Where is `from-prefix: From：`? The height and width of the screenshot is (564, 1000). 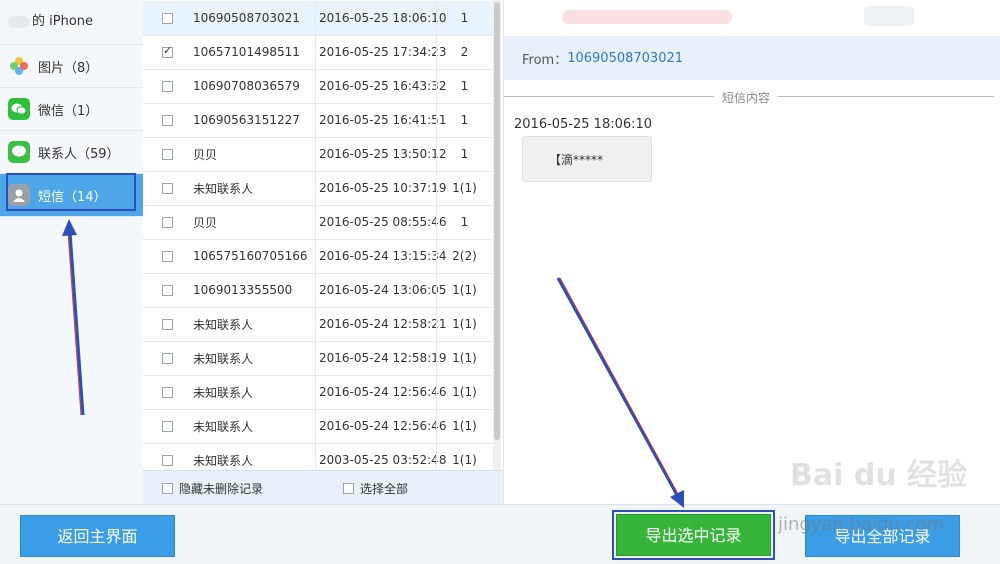 from-prefix: From： is located at coordinates (545, 60).